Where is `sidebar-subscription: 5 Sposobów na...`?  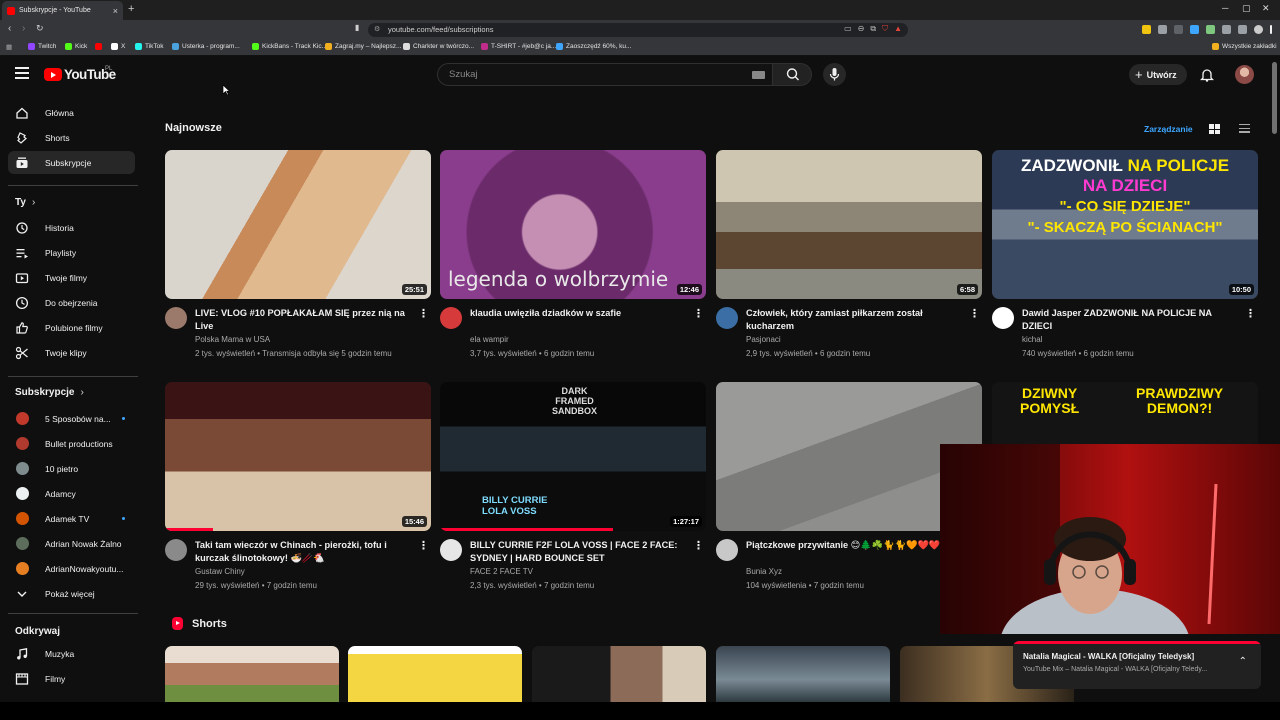 sidebar-subscription: 5 Sposobów na... is located at coordinates (71, 418).